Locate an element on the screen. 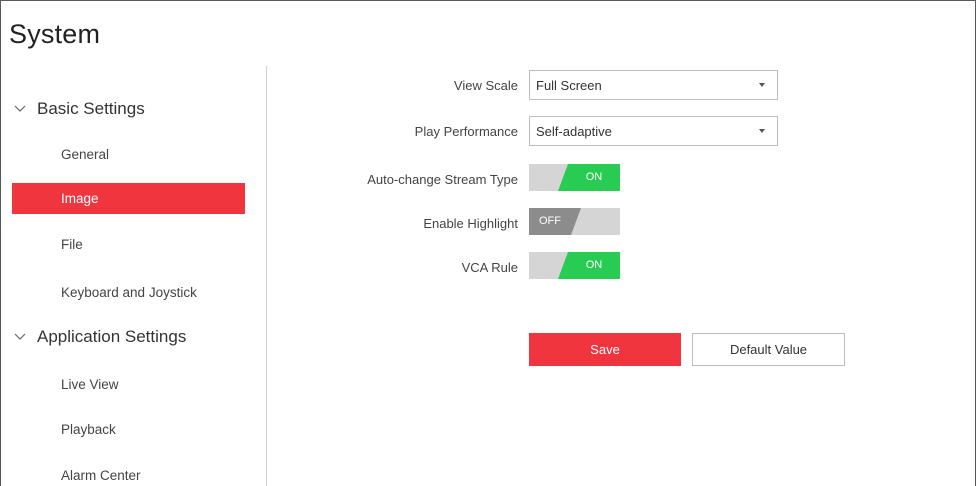  enable-highlight-toggle: OFF is located at coordinates (574, 221).